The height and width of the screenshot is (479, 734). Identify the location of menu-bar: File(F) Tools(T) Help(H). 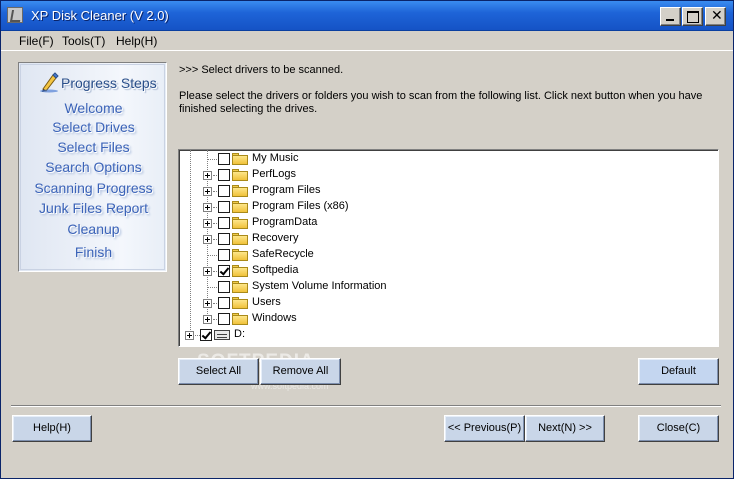
(367, 41).